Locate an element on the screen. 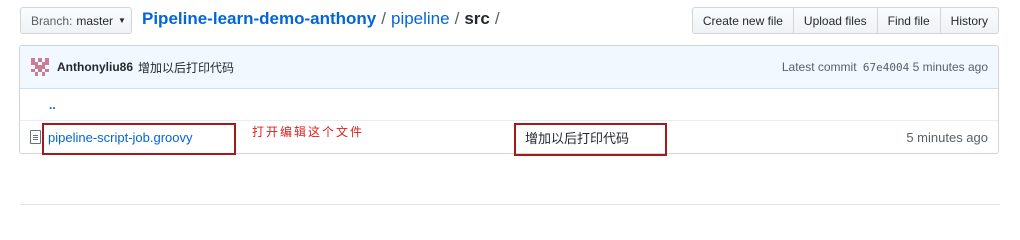 This screenshot has height=240, width=1020. branch-prefix: Branch: is located at coordinates (52, 20).